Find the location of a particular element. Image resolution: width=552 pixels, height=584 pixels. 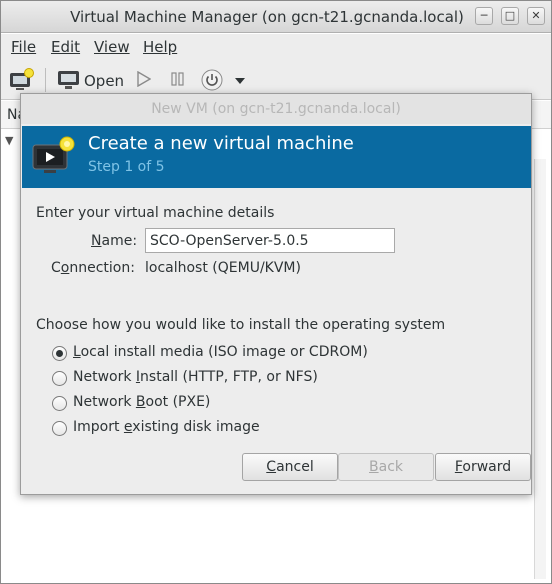

new-vm-button is located at coordinates (22, 80).